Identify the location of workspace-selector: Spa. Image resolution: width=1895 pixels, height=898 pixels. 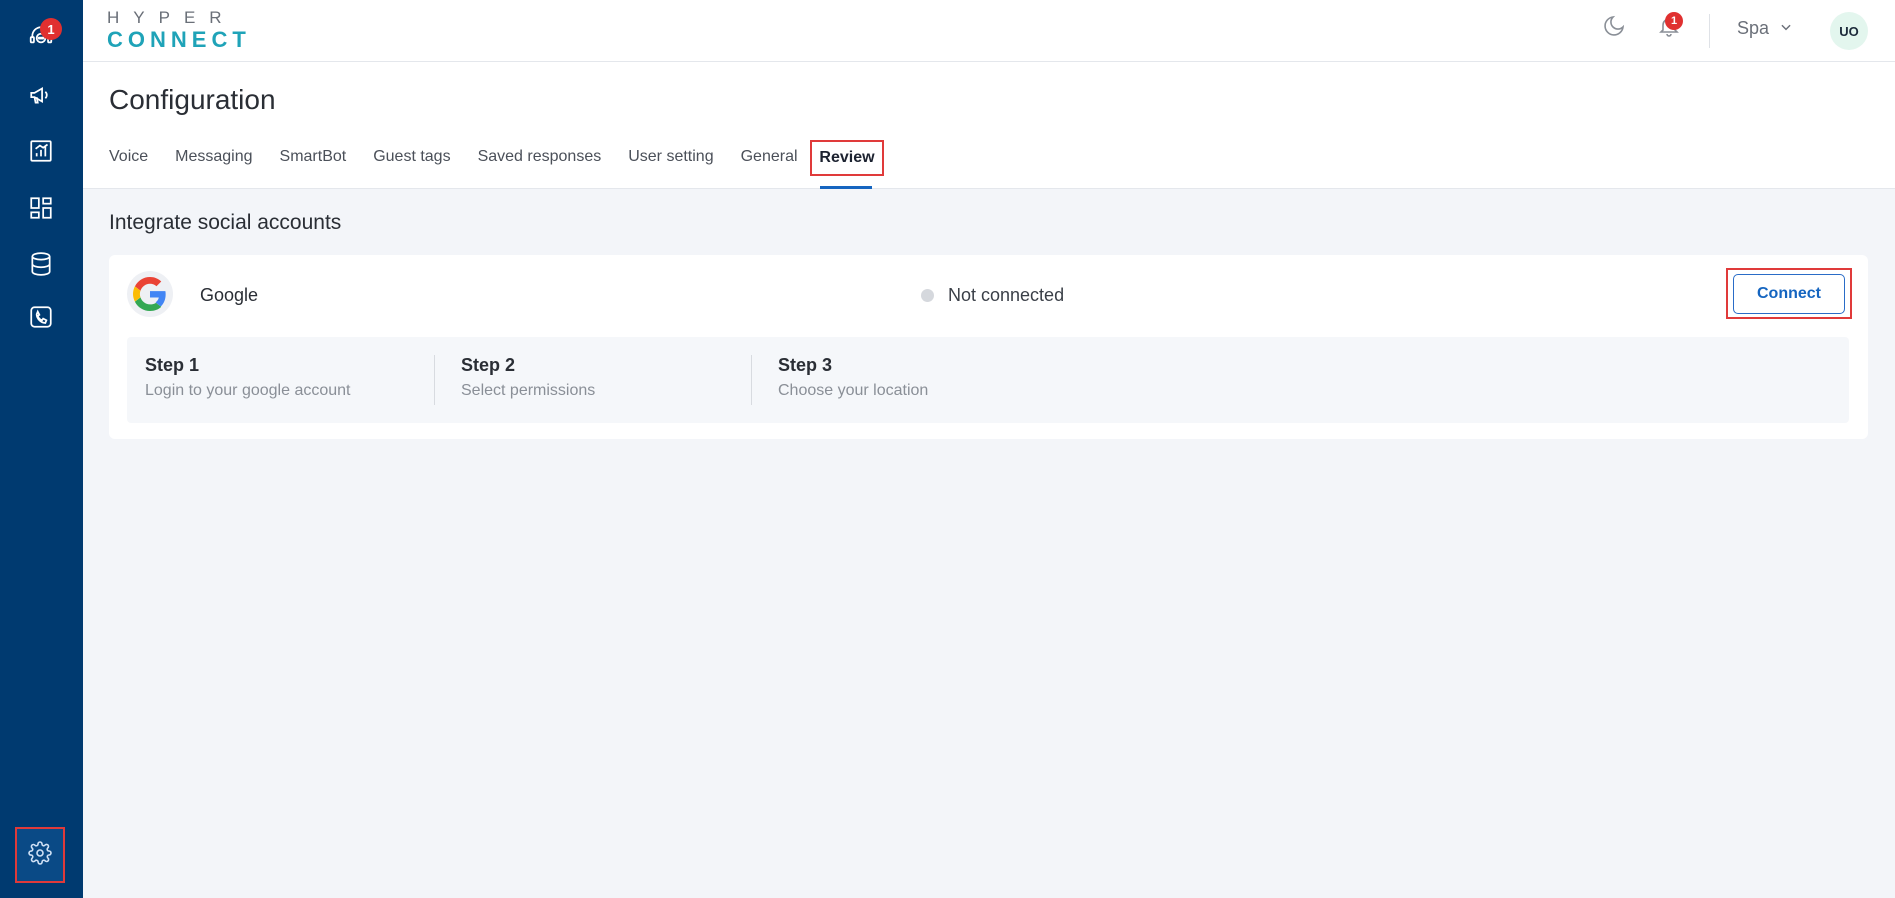
(1765, 28).